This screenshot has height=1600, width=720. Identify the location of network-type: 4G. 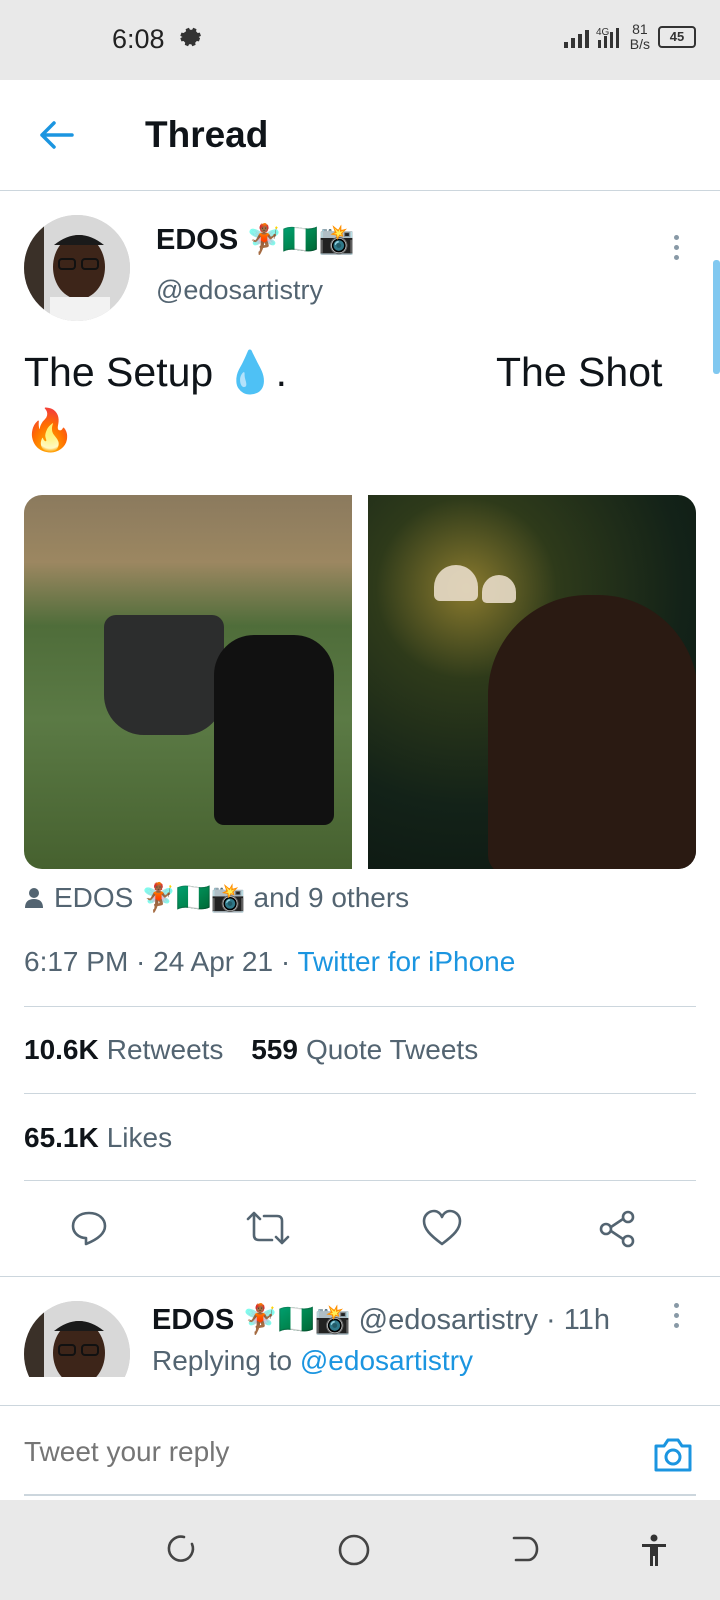
(603, 32).